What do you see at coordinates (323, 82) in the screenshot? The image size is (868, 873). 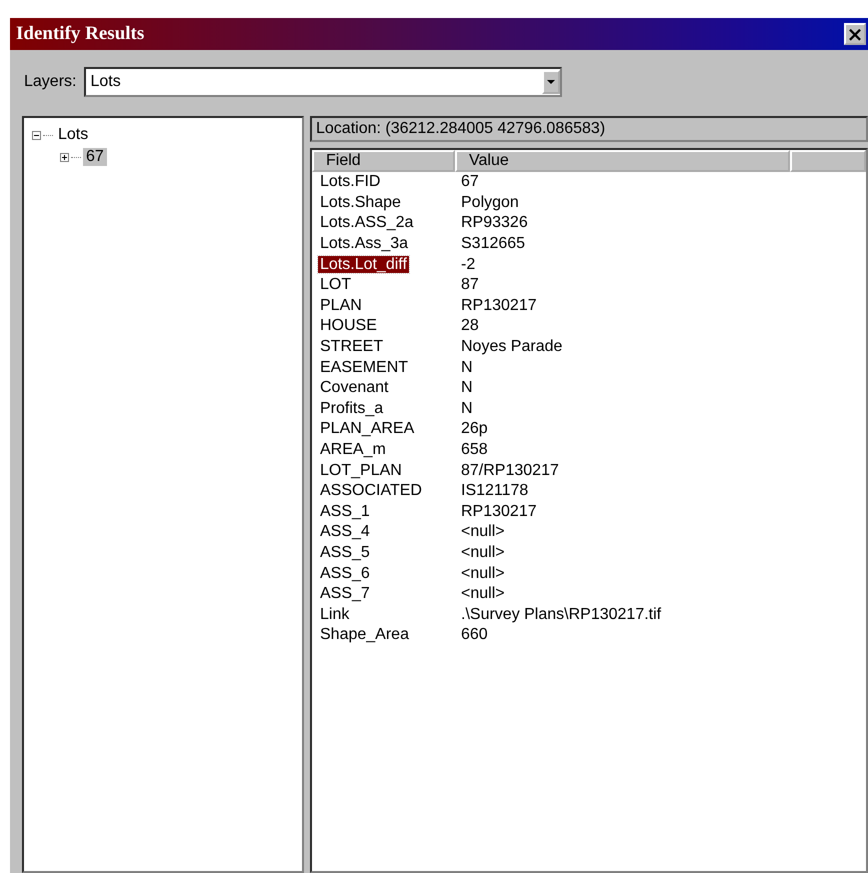 I see `layers-dropdown: Lots` at bounding box center [323, 82].